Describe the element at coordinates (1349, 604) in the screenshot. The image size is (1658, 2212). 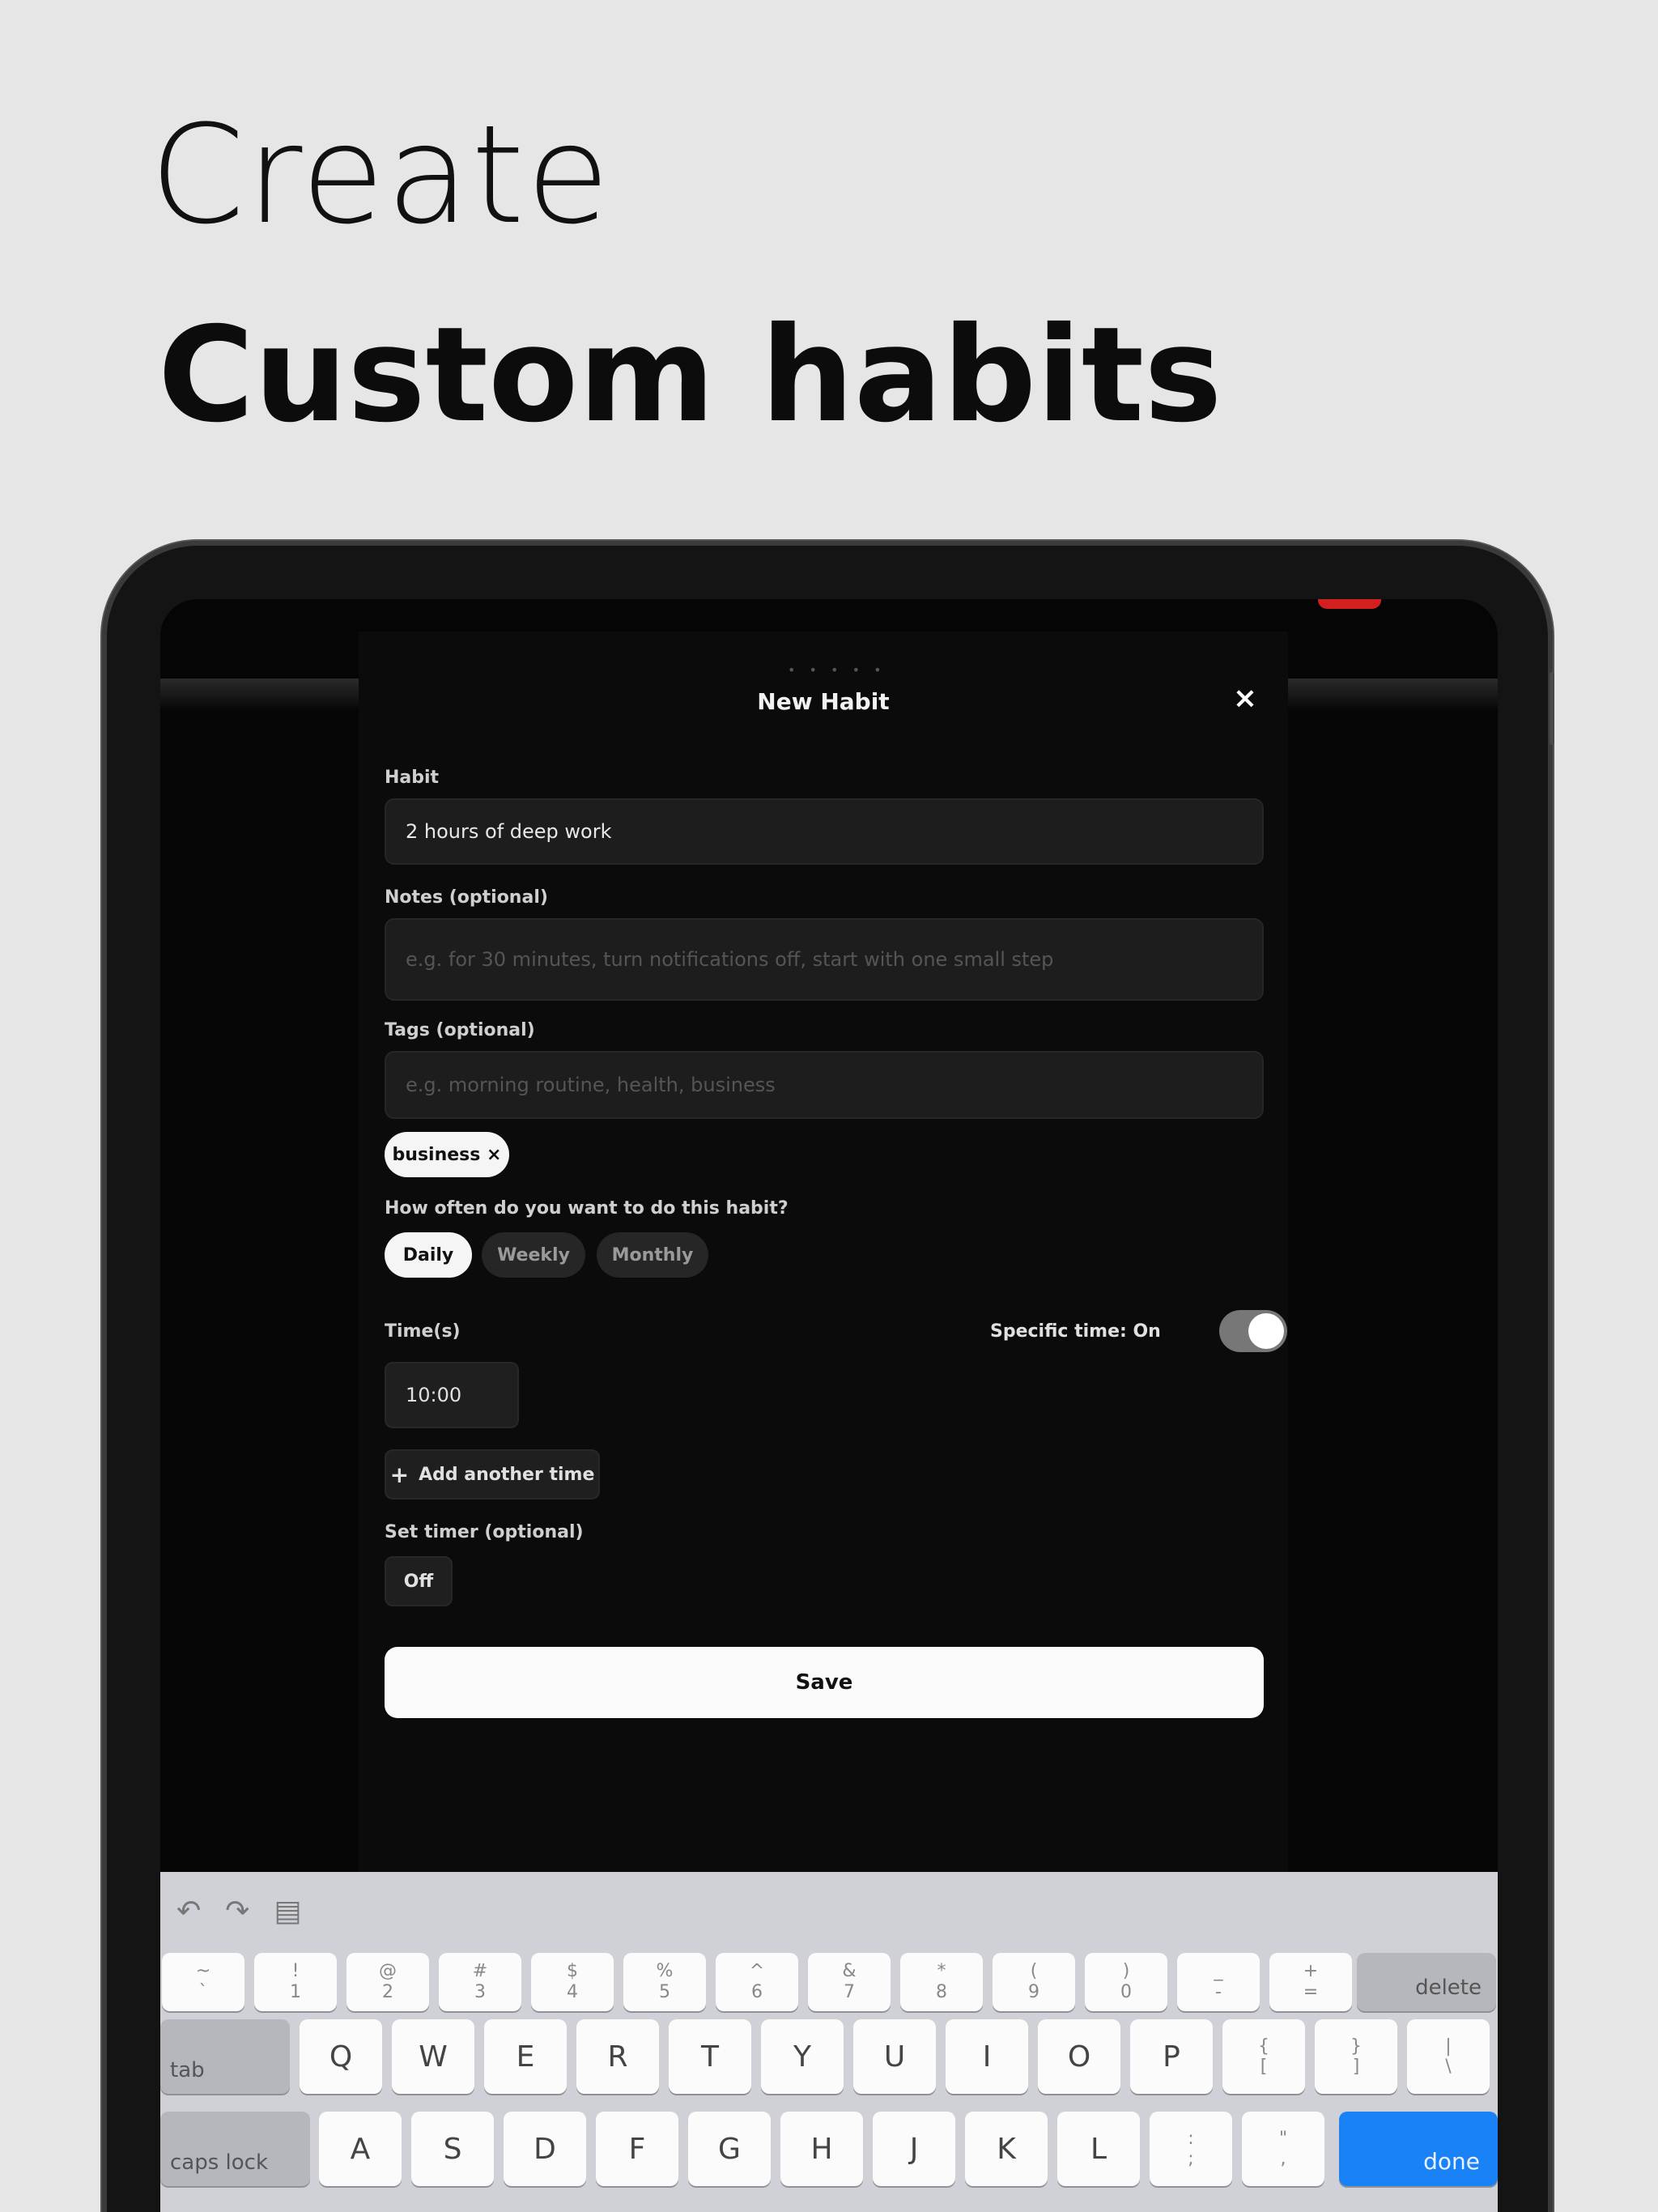
I see `recording-indicator` at that location.